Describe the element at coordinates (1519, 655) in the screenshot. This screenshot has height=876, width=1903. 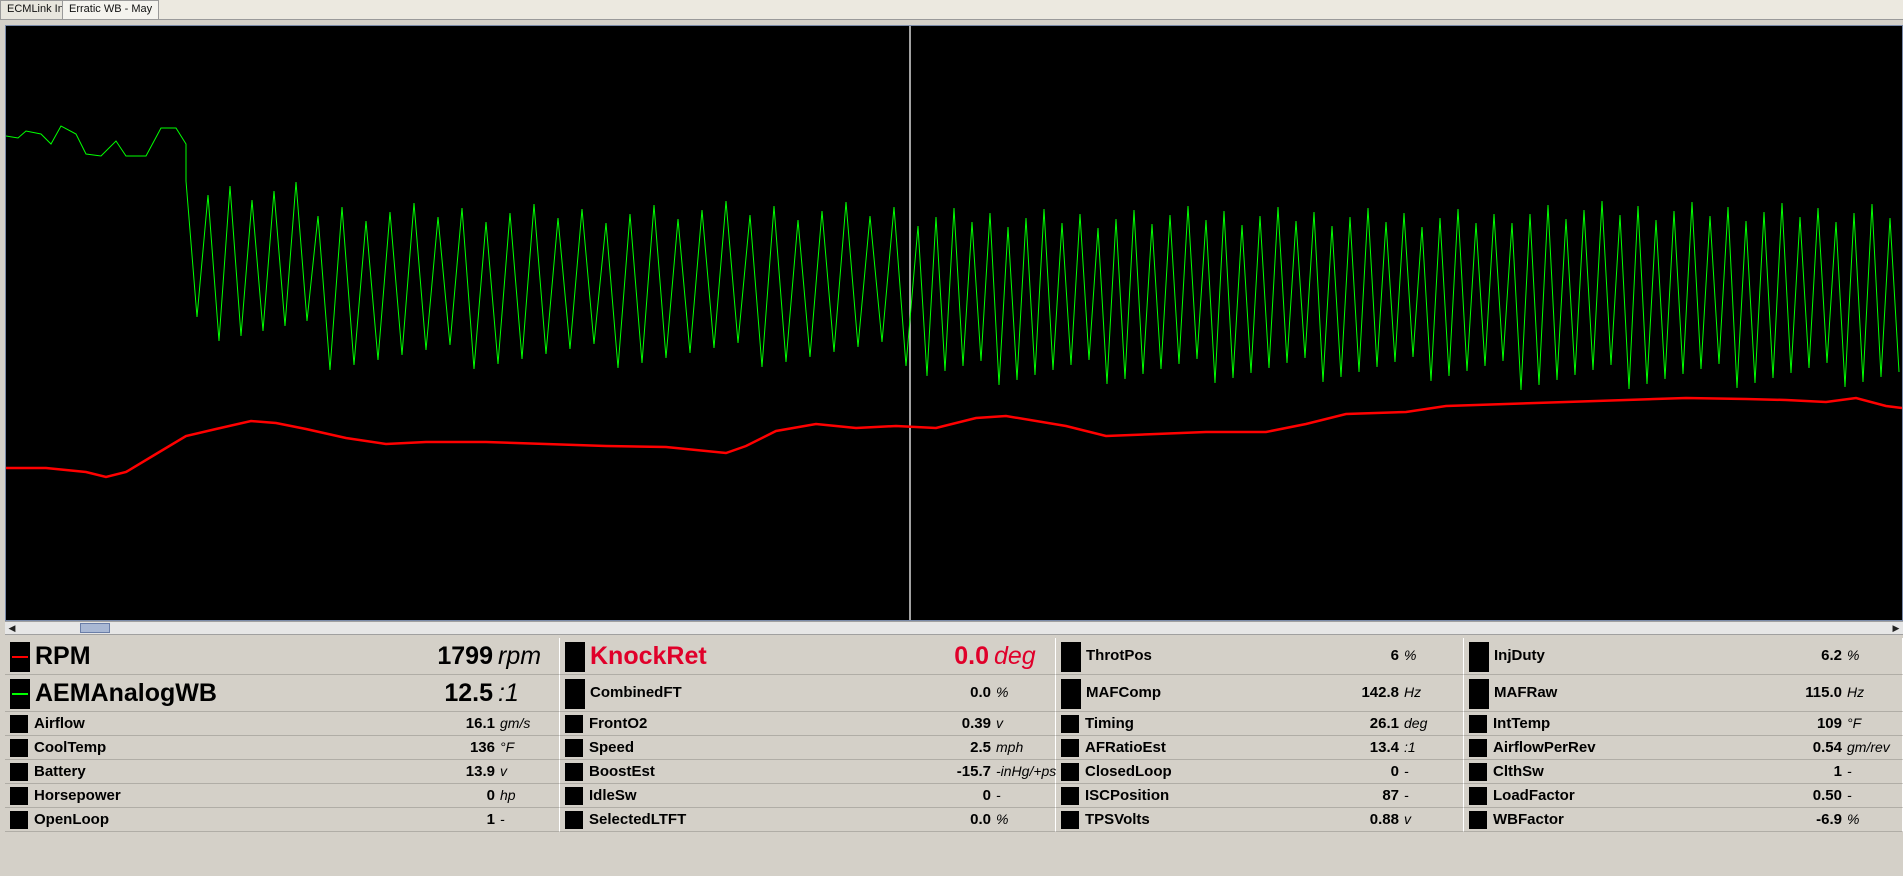
I see `gauge-name: InjDuty` at that location.